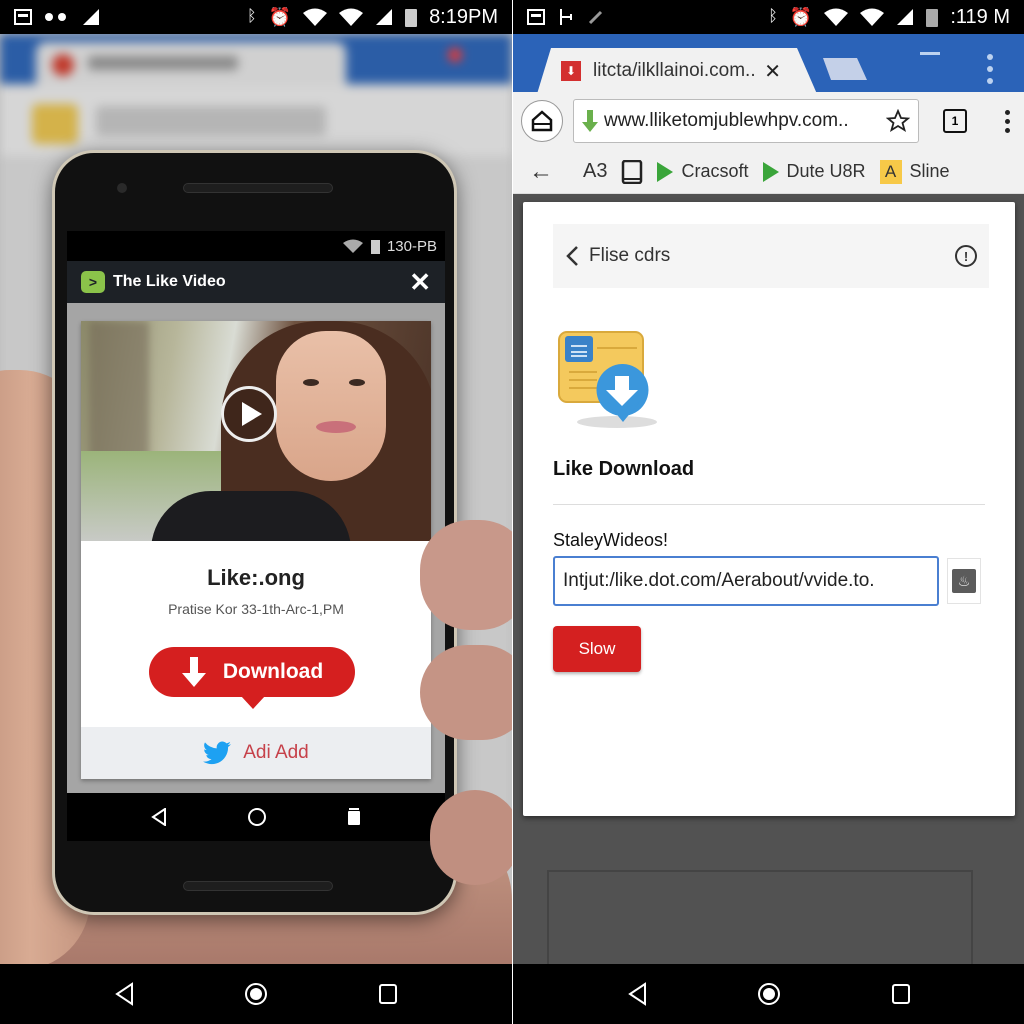 This screenshot has width=1024, height=1024. Describe the element at coordinates (624, 469) in the screenshot. I see `panel-title: Like Download` at that location.